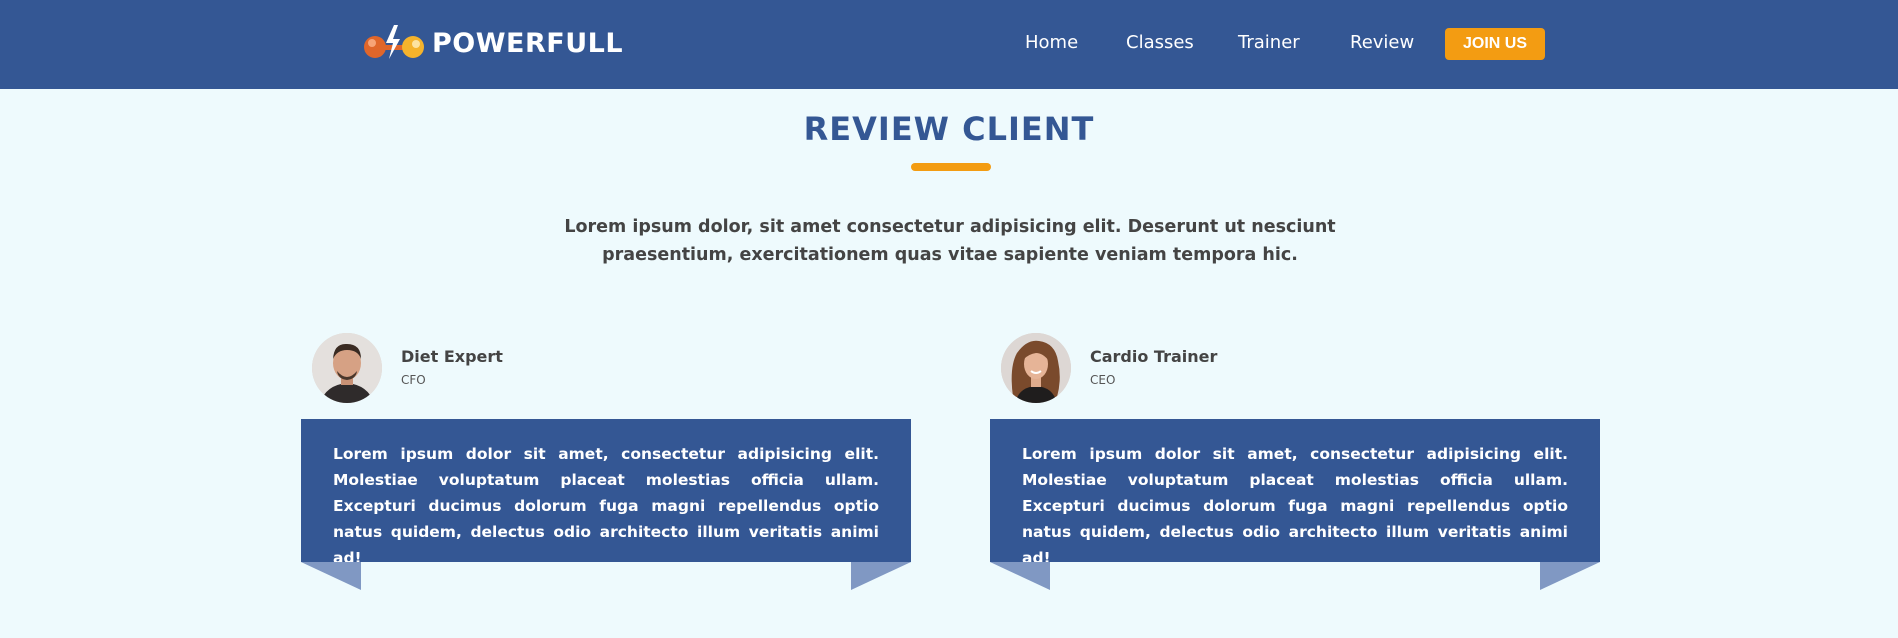  I want to click on reviewer-name: Cardio Trainer, so click(1154, 356).